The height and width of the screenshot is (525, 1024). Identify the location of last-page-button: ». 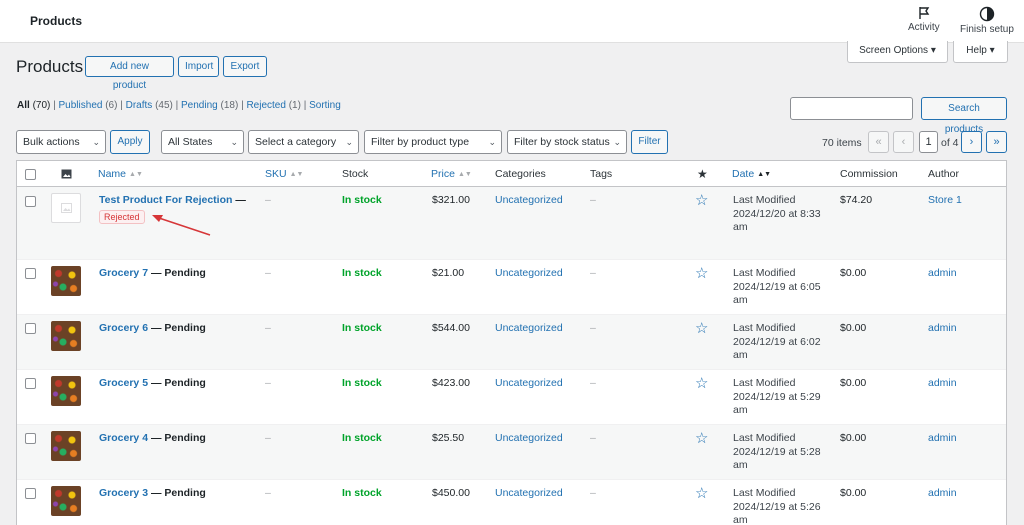
(996, 142).